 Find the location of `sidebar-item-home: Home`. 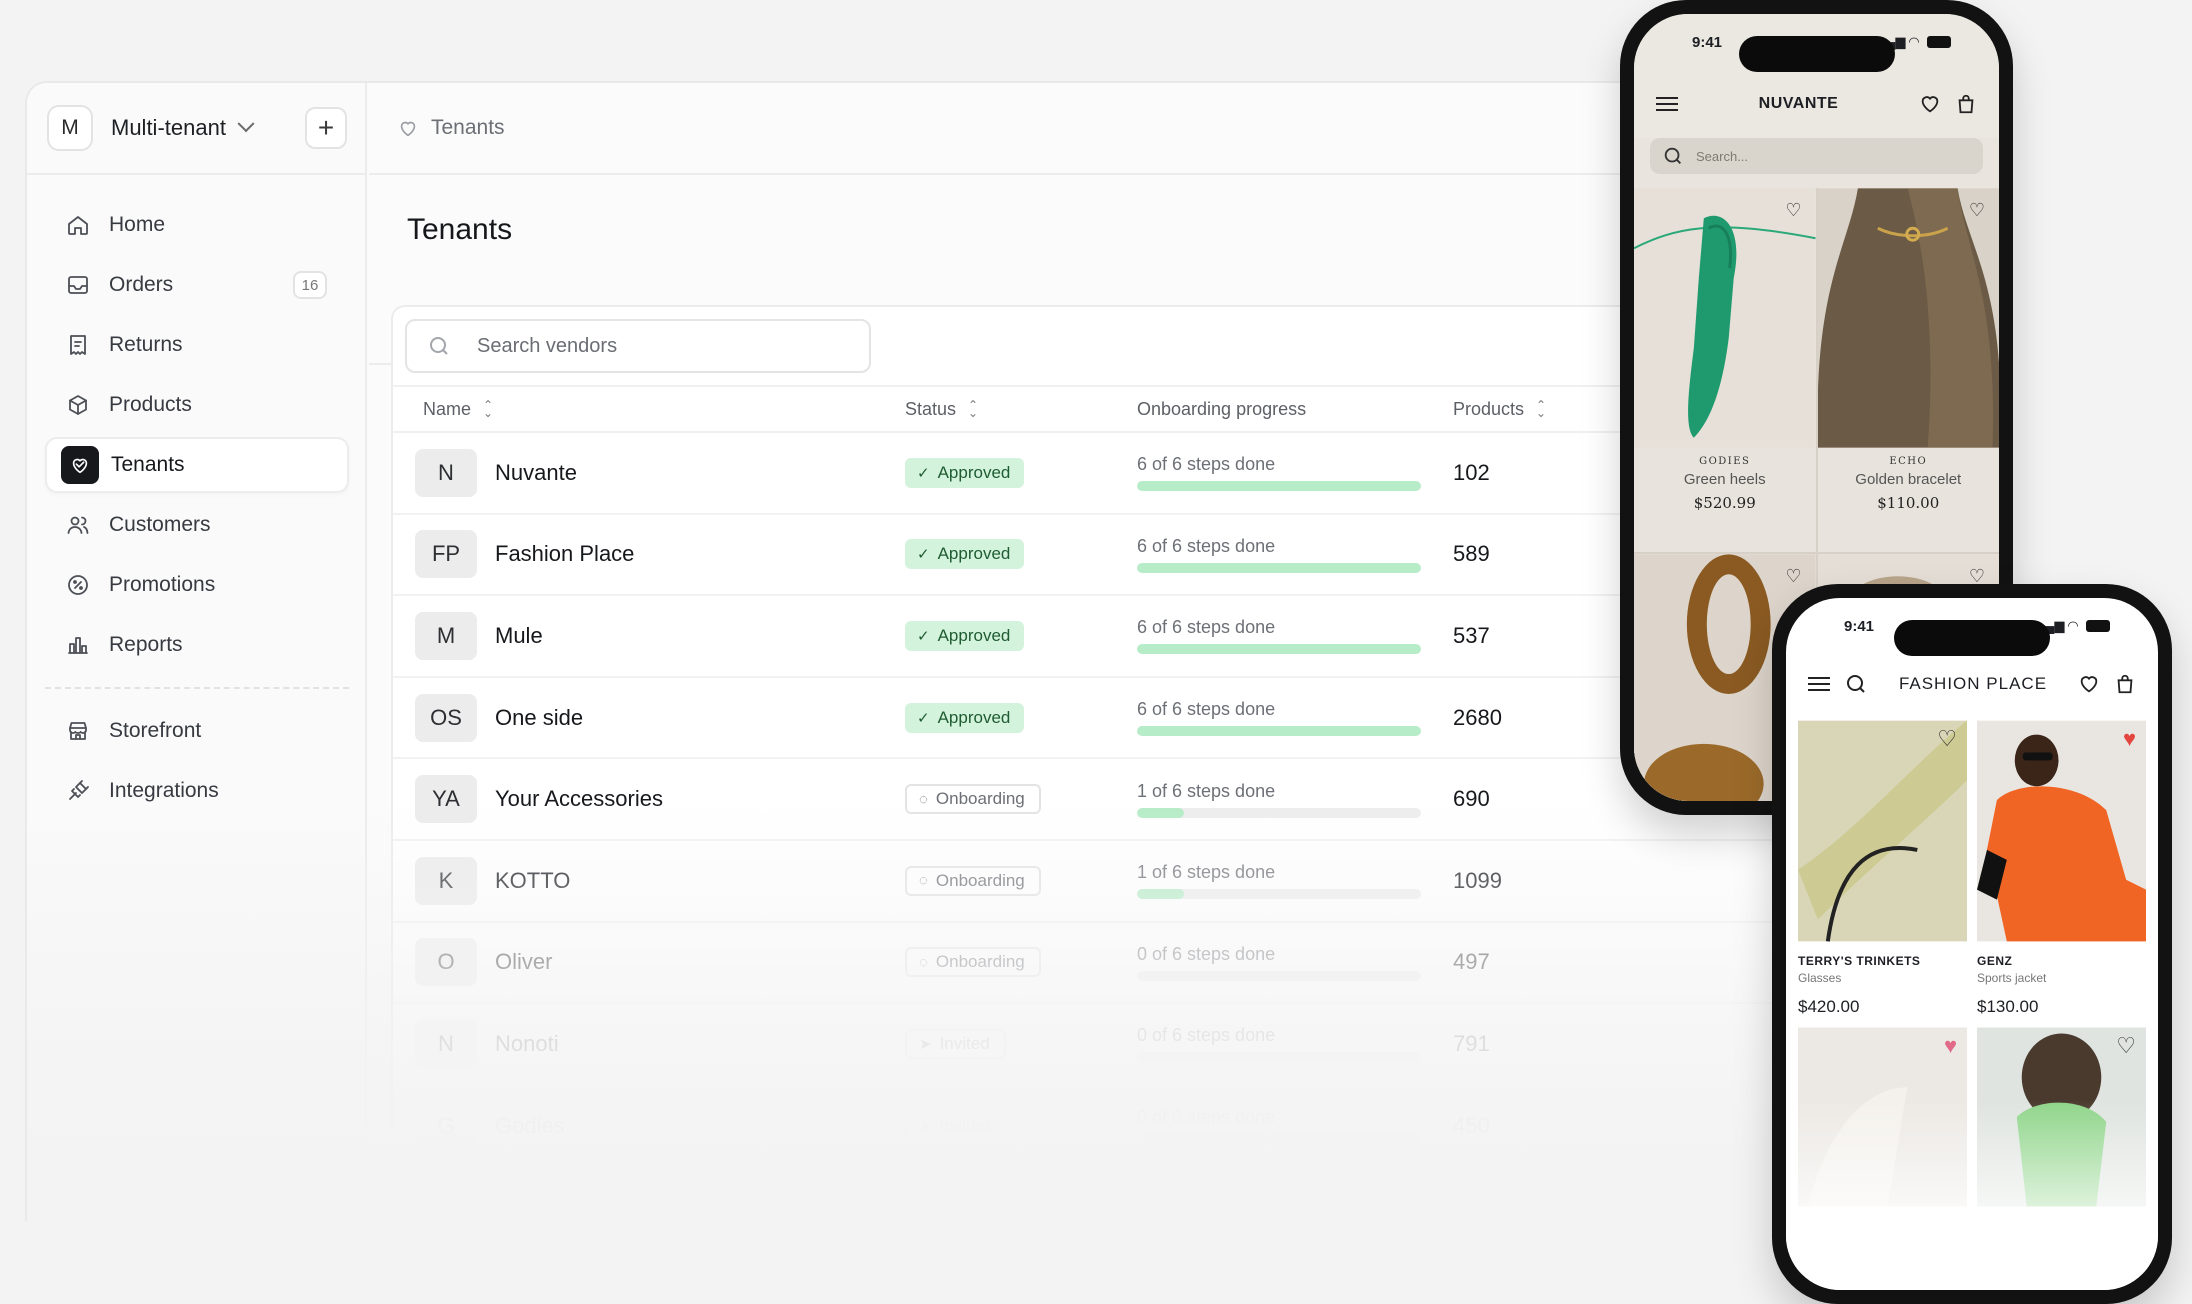

sidebar-item-home: Home is located at coordinates (197, 225).